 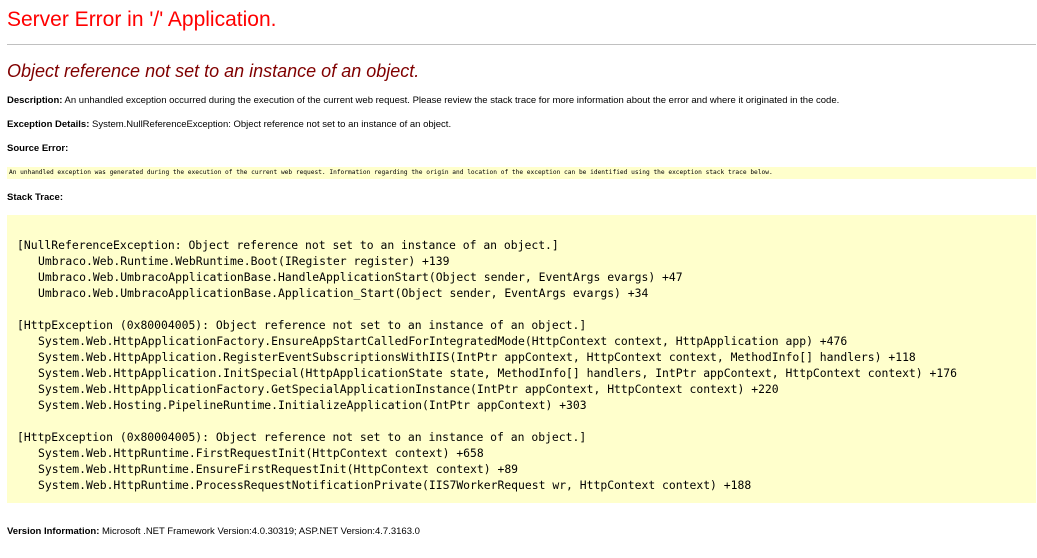 What do you see at coordinates (142, 19) in the screenshot?
I see `page-title: Server Error in '/' Application.` at bounding box center [142, 19].